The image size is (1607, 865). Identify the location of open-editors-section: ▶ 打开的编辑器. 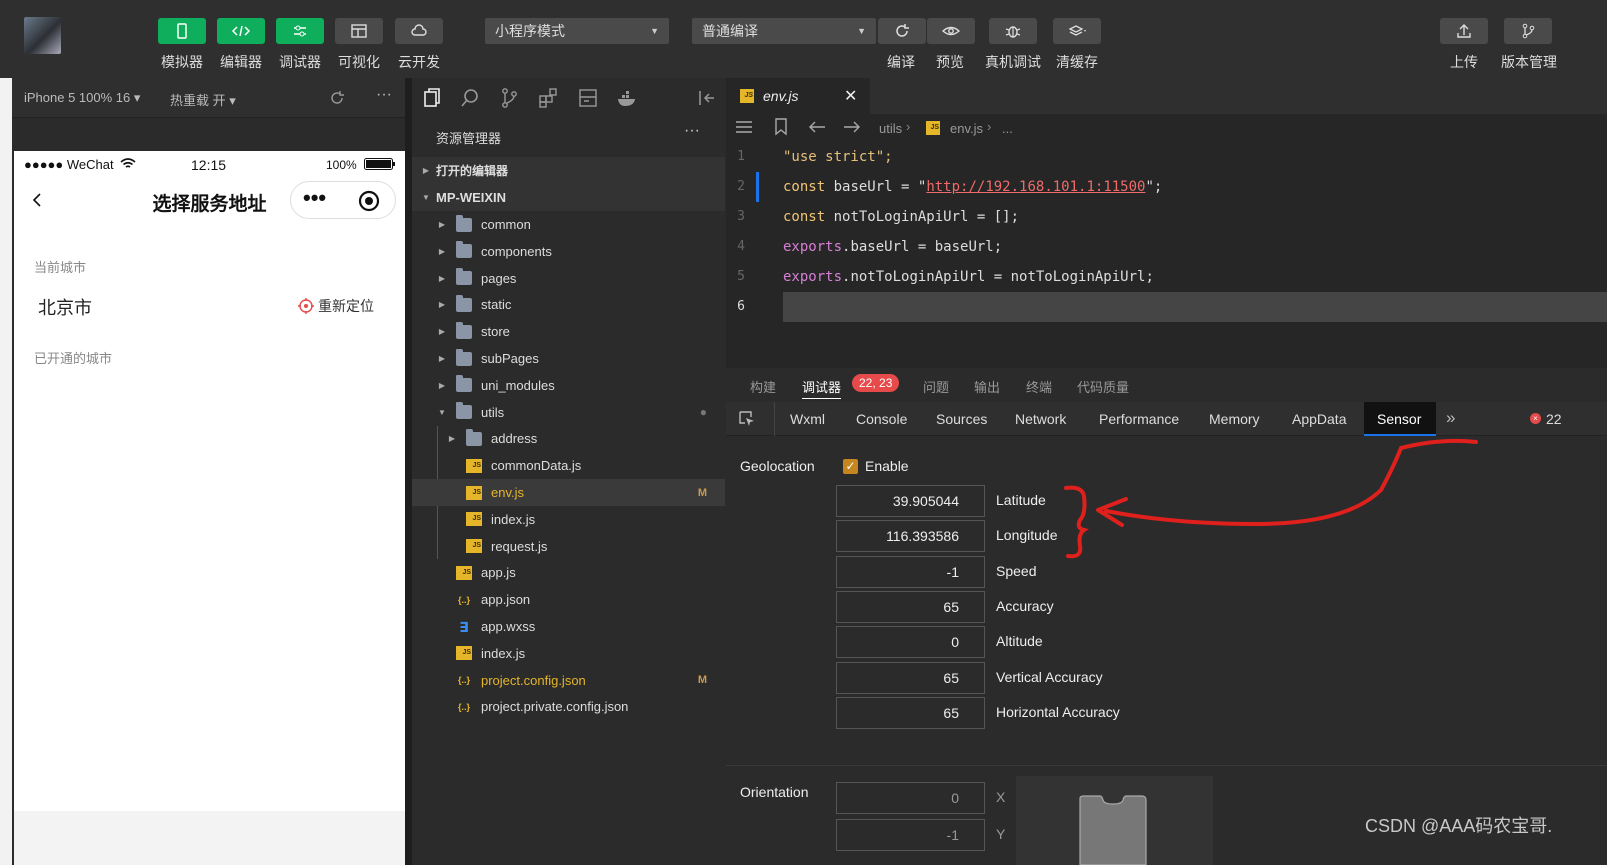
(568, 170).